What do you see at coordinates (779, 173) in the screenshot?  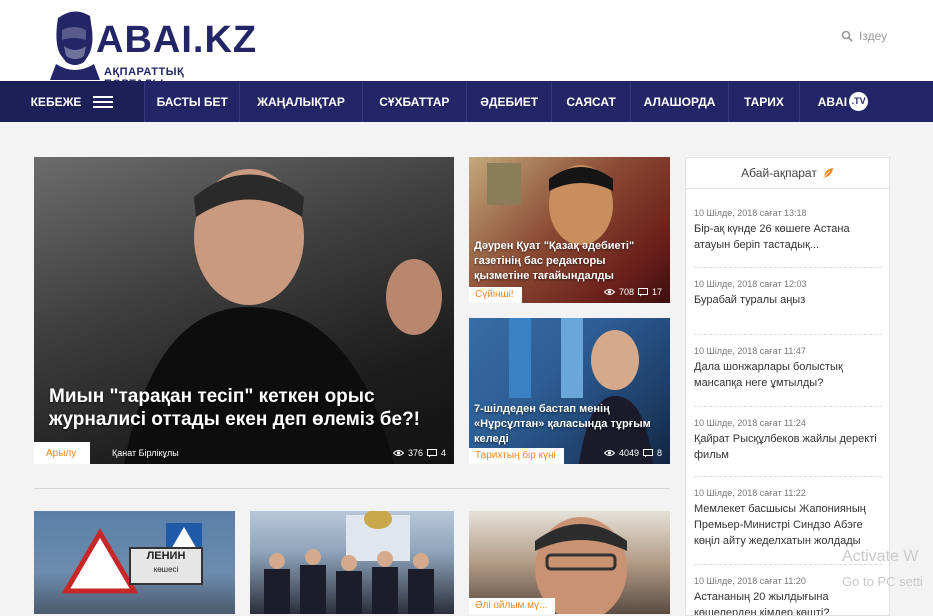 I see `sidebar-title: Абай-ақпарат` at bounding box center [779, 173].